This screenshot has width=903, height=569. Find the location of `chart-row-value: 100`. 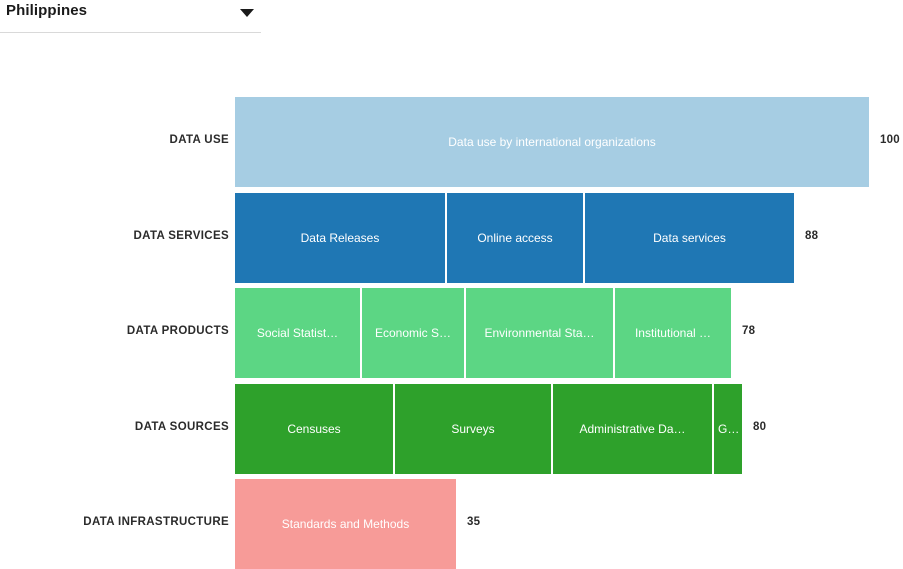

chart-row-value: 100 is located at coordinates (890, 140).